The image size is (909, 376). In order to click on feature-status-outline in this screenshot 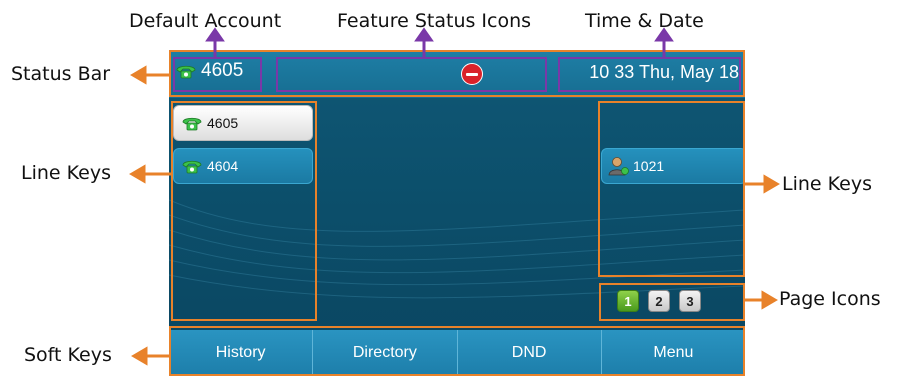, I will do `click(411, 74)`.